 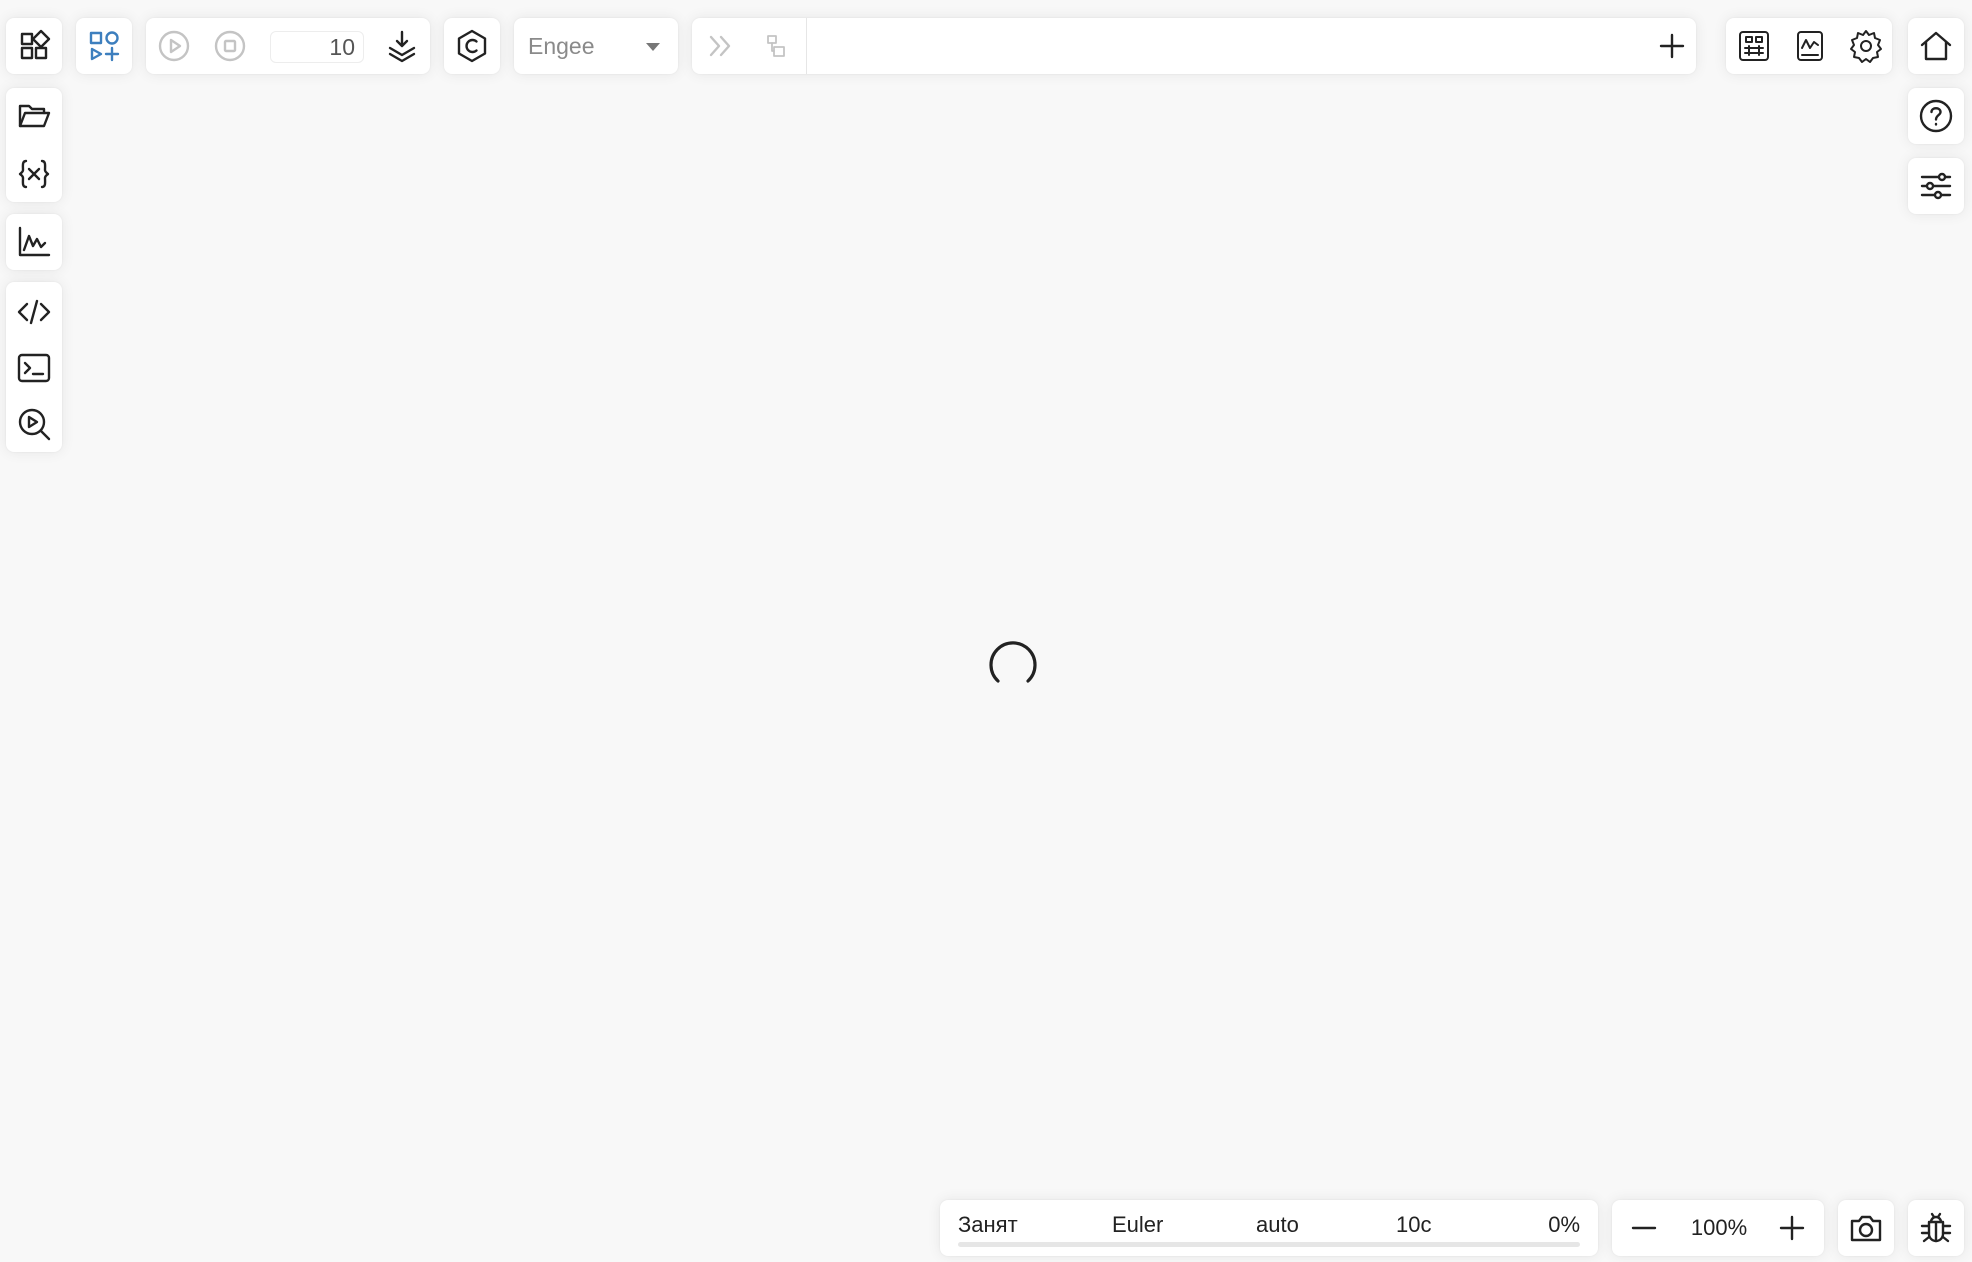 What do you see at coordinates (34, 116) in the screenshot?
I see `folder-open-icon` at bounding box center [34, 116].